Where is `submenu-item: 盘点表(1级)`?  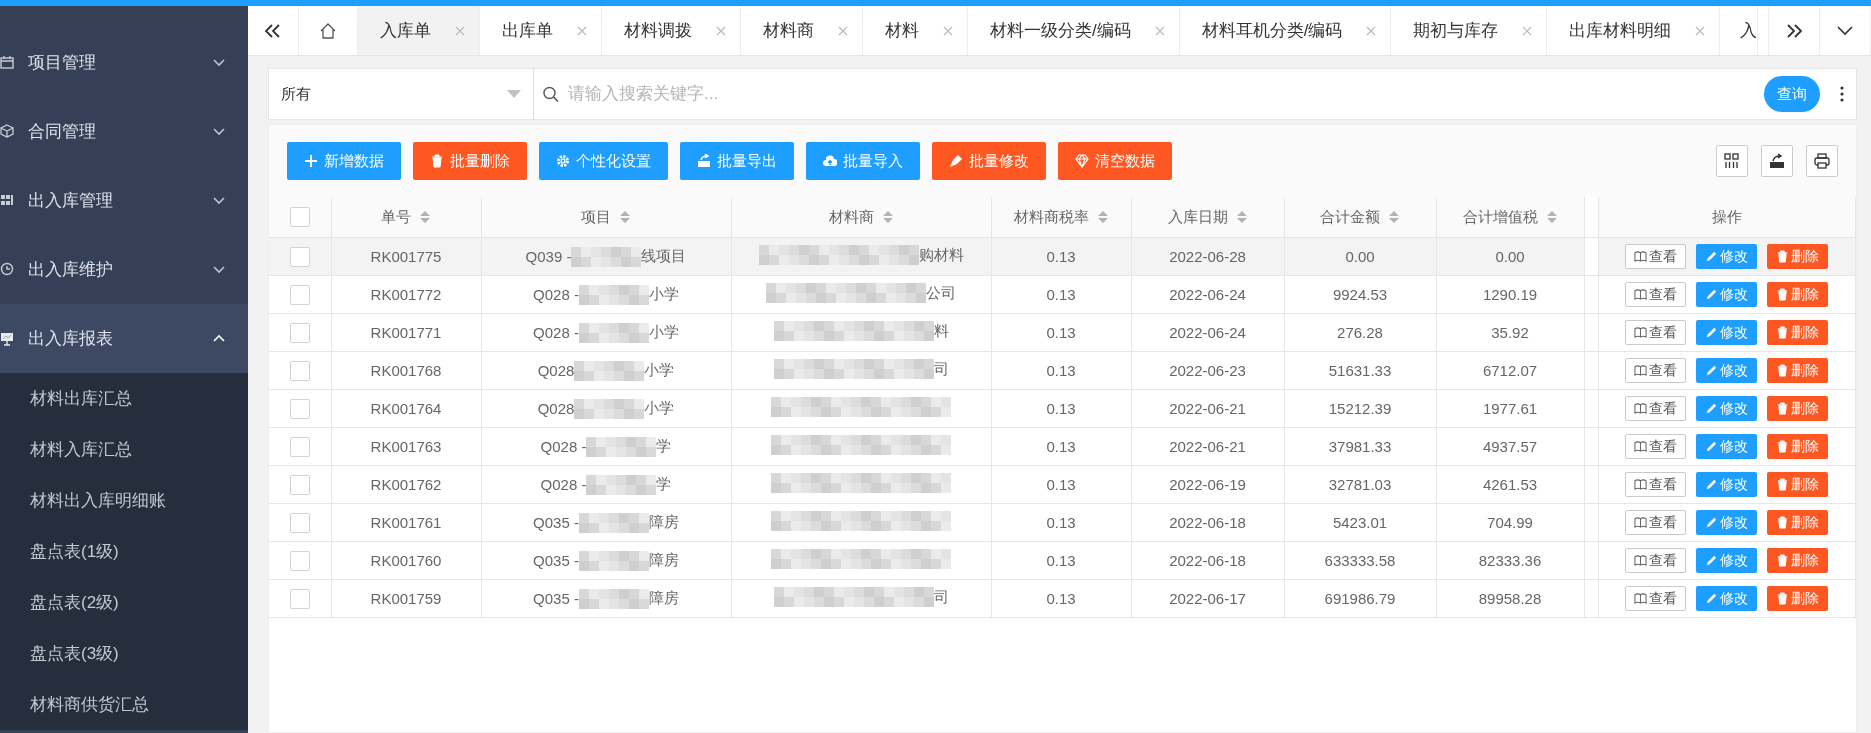
submenu-item: 盘点表(1级) is located at coordinates (124, 551).